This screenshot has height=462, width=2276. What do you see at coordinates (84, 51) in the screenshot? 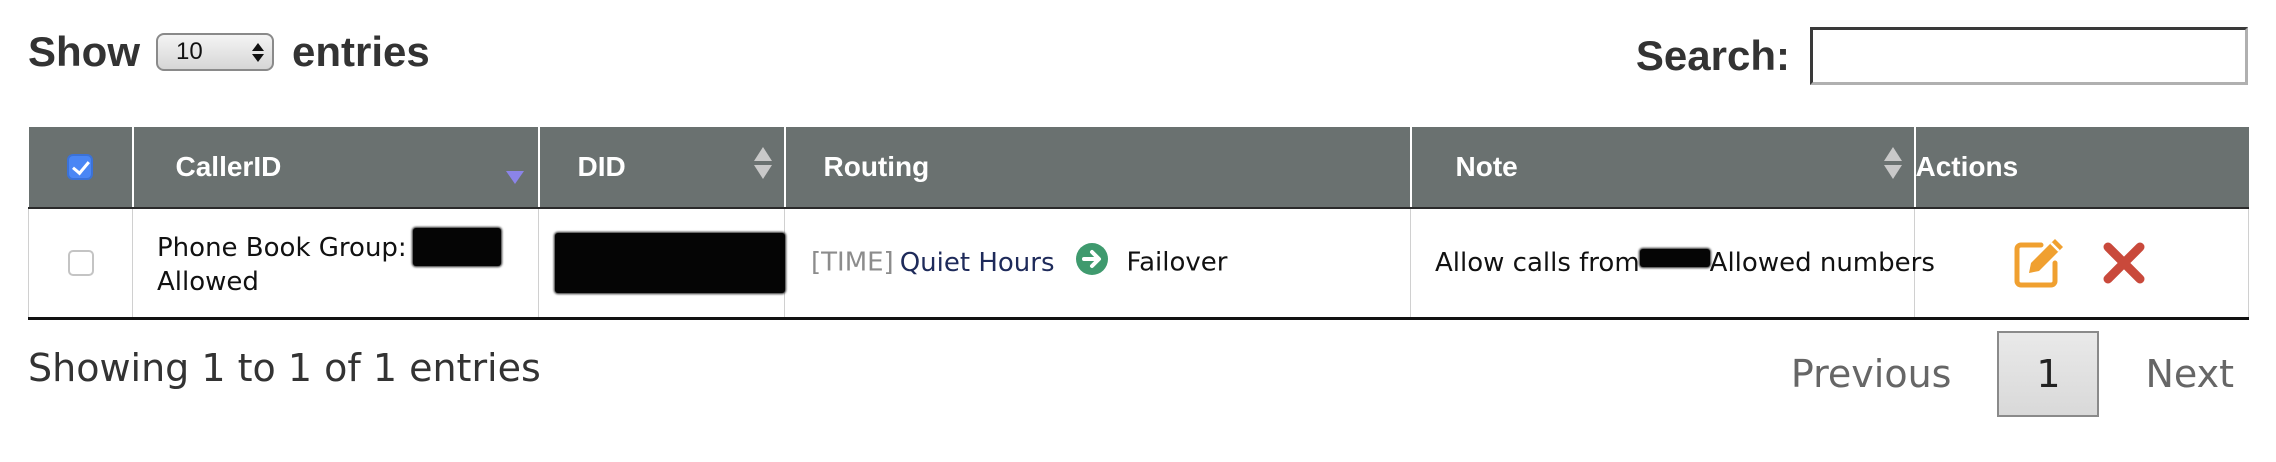
I see `show-label: Show` at bounding box center [84, 51].